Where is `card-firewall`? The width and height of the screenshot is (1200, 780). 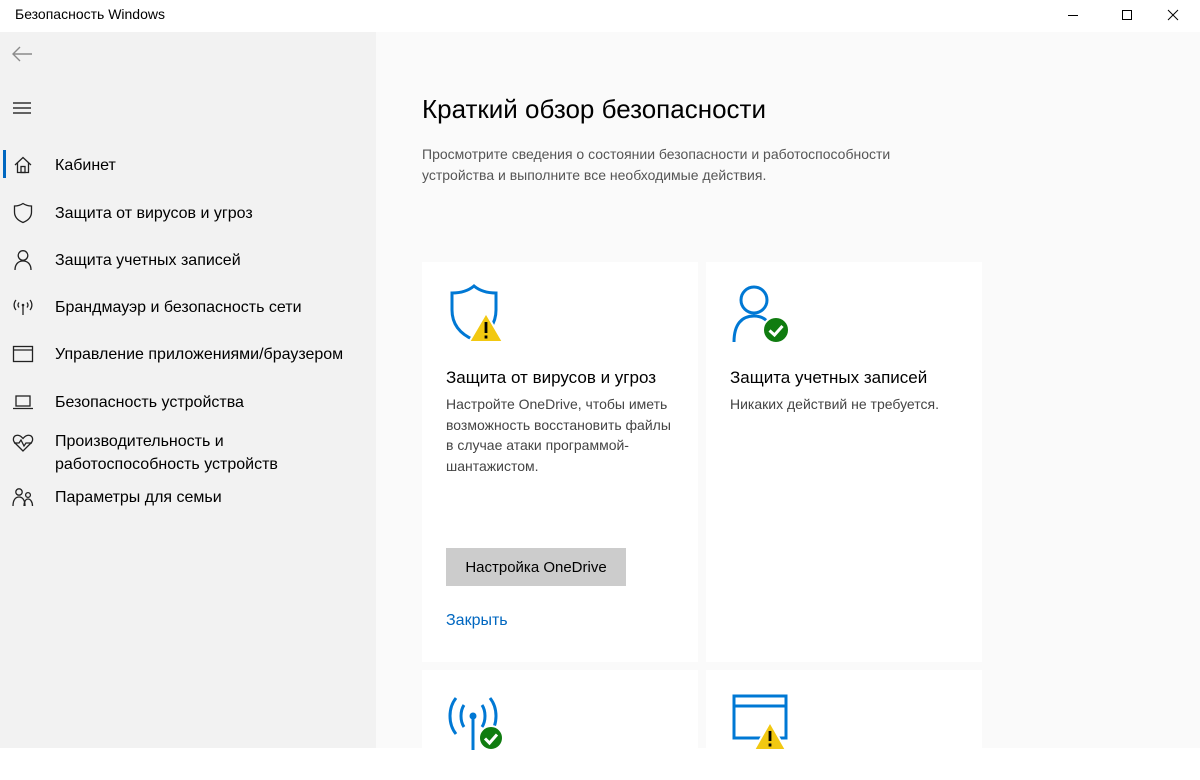
card-firewall is located at coordinates (560, 725).